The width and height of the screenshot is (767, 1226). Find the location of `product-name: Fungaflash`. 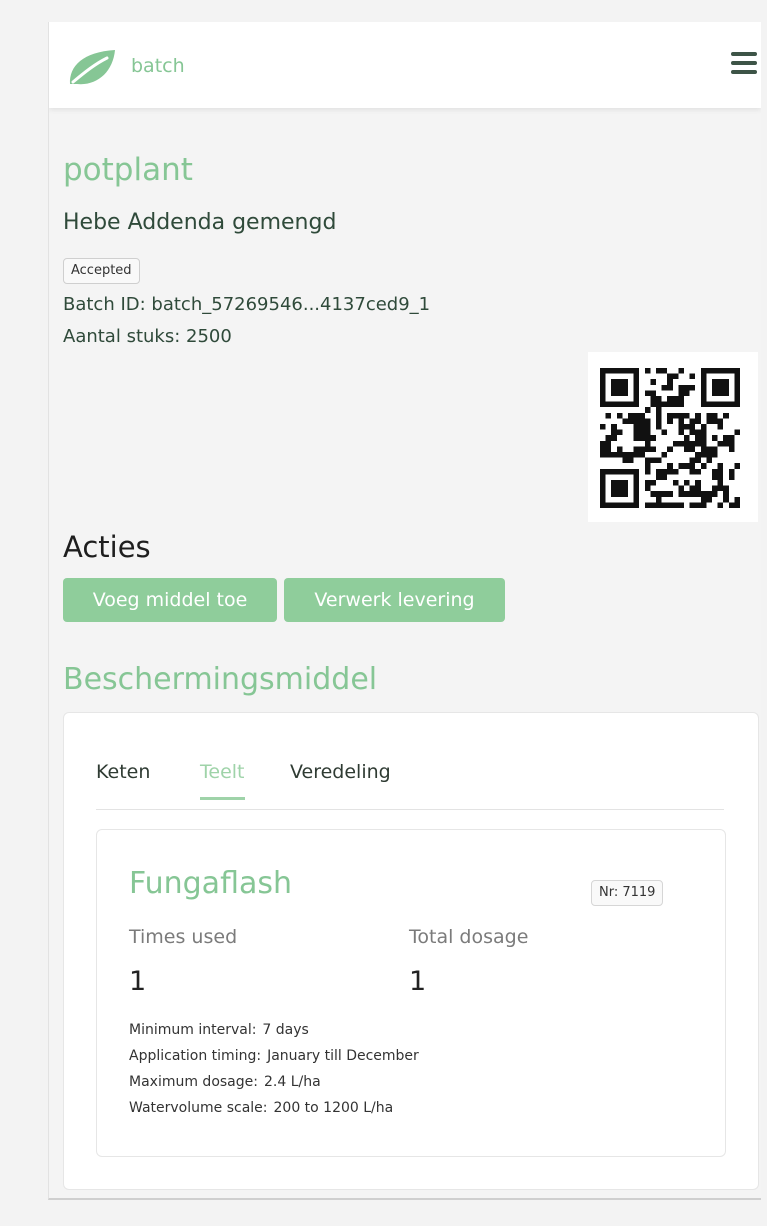

product-name: Fungaflash is located at coordinates (210, 883).